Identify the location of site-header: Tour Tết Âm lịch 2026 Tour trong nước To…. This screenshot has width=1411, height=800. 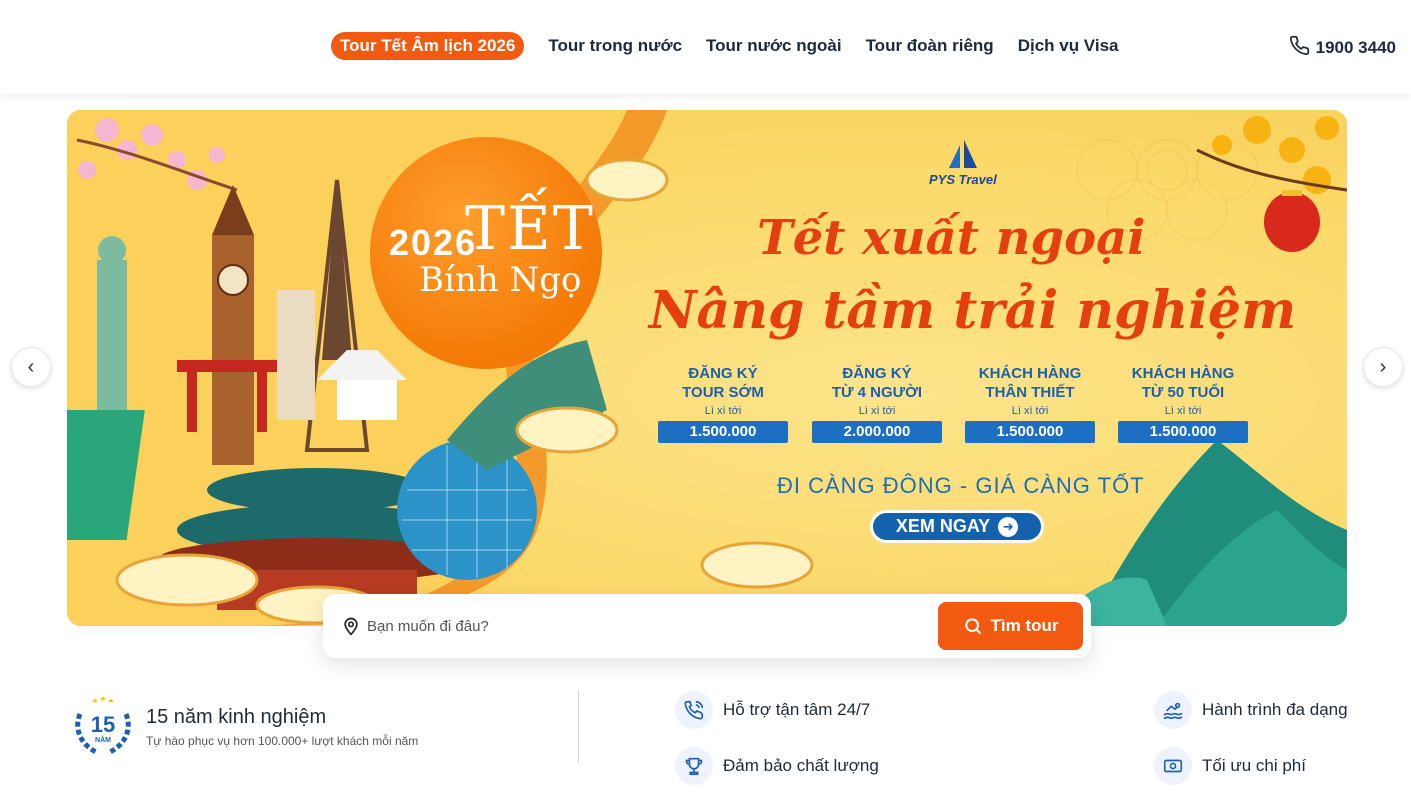
(705, 47).